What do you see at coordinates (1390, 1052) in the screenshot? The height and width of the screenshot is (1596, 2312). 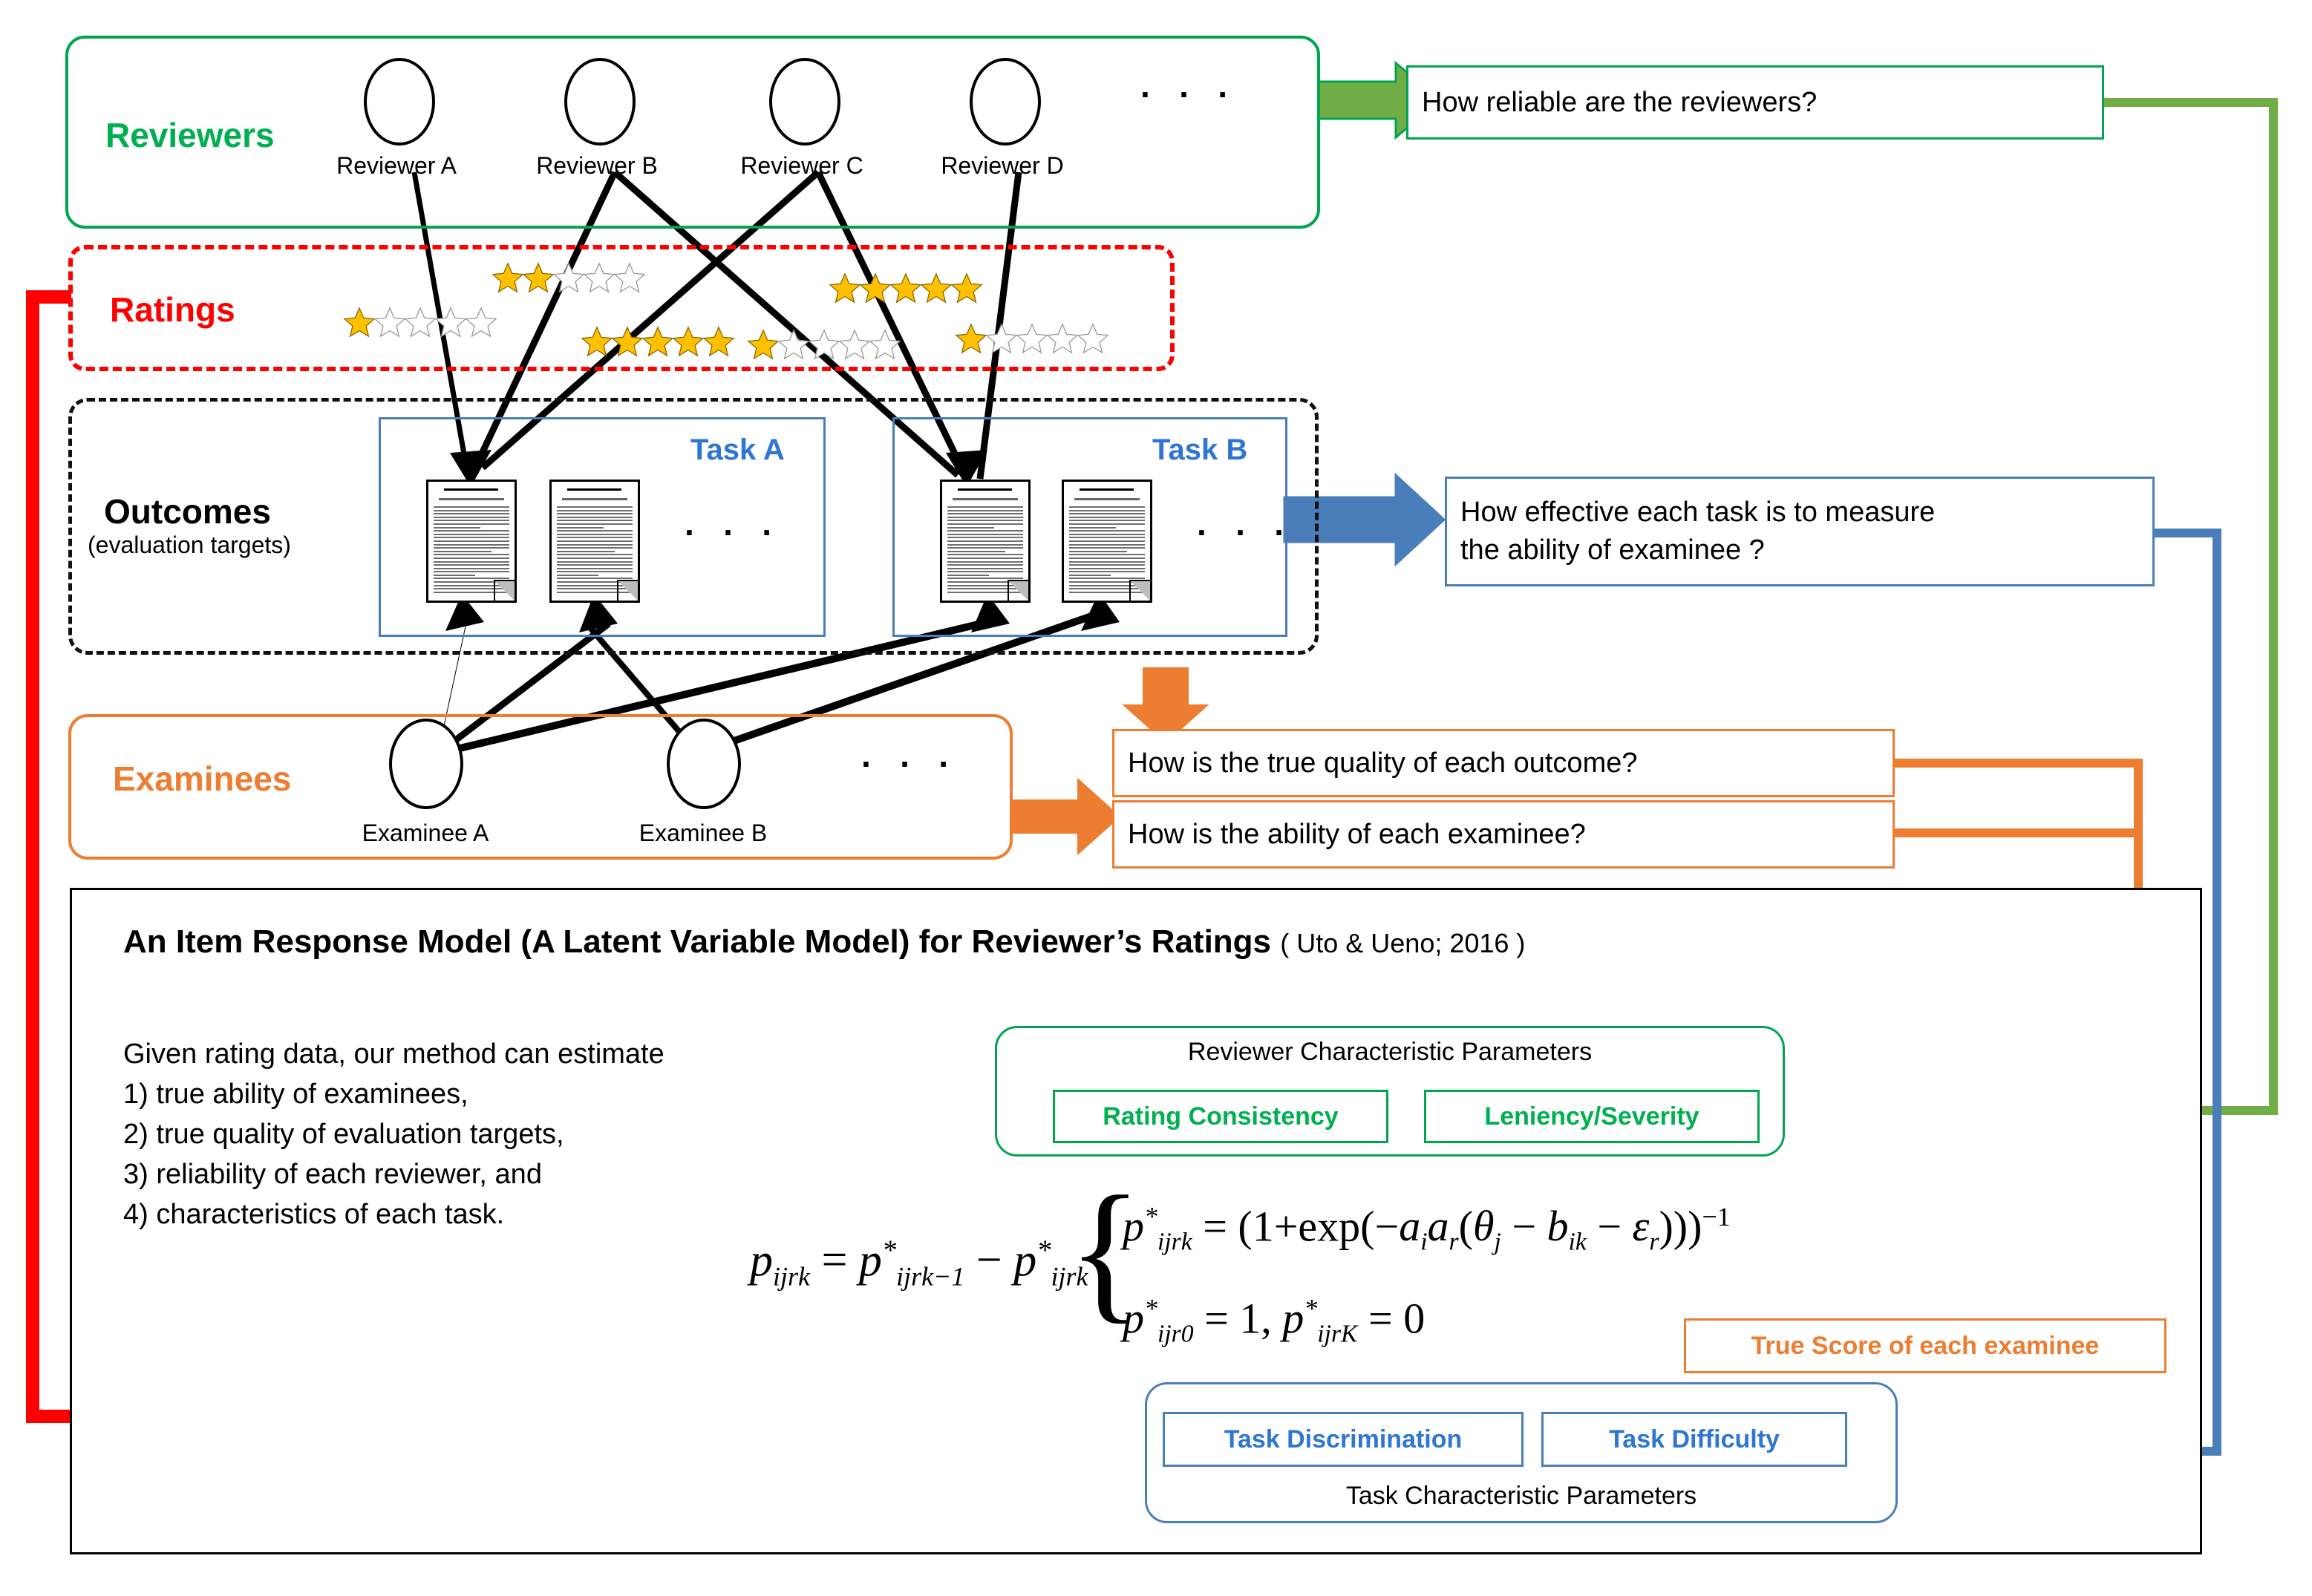 I see `reviewer-parameters-caption: Reviewer Characteristic Parameters` at bounding box center [1390, 1052].